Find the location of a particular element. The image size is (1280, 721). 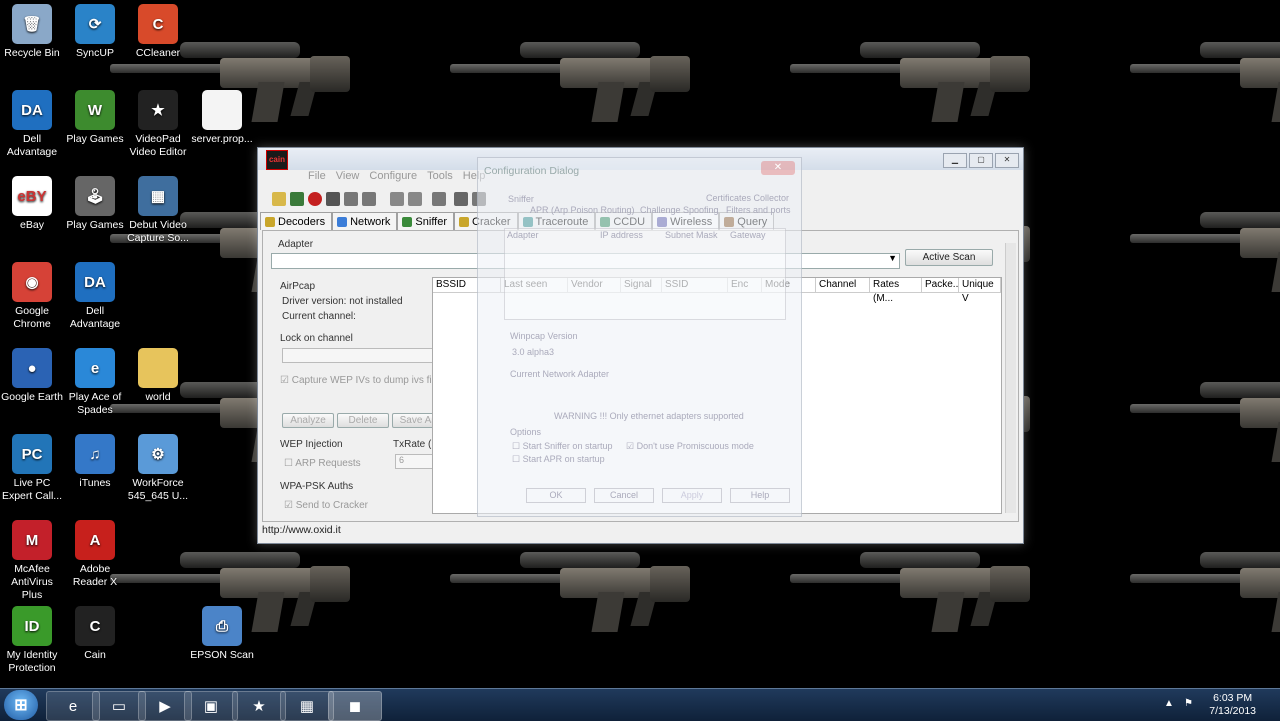

dialog-apply-button: Apply is located at coordinates (692, 495).